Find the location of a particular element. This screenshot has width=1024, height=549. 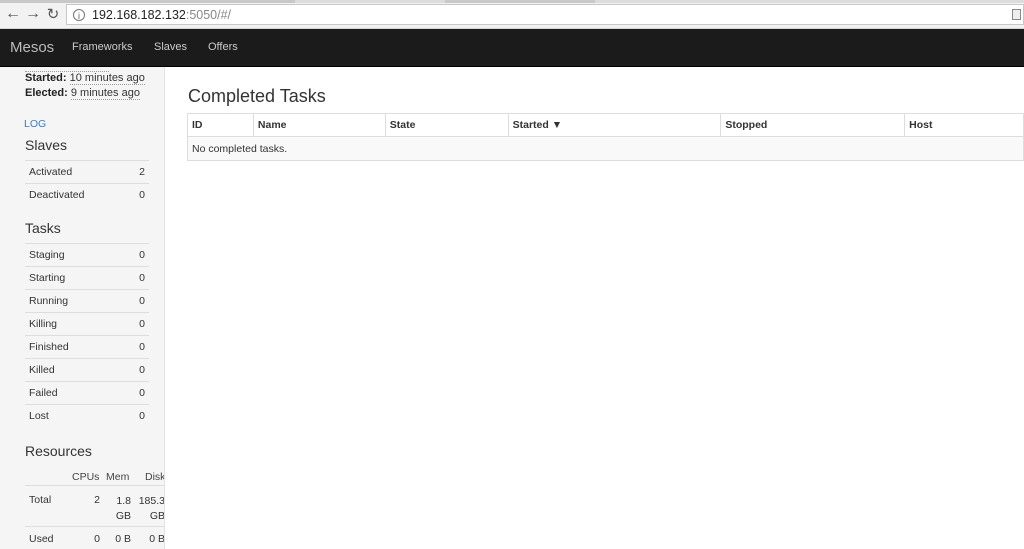

resources-total-label: Total is located at coordinates (40, 500).